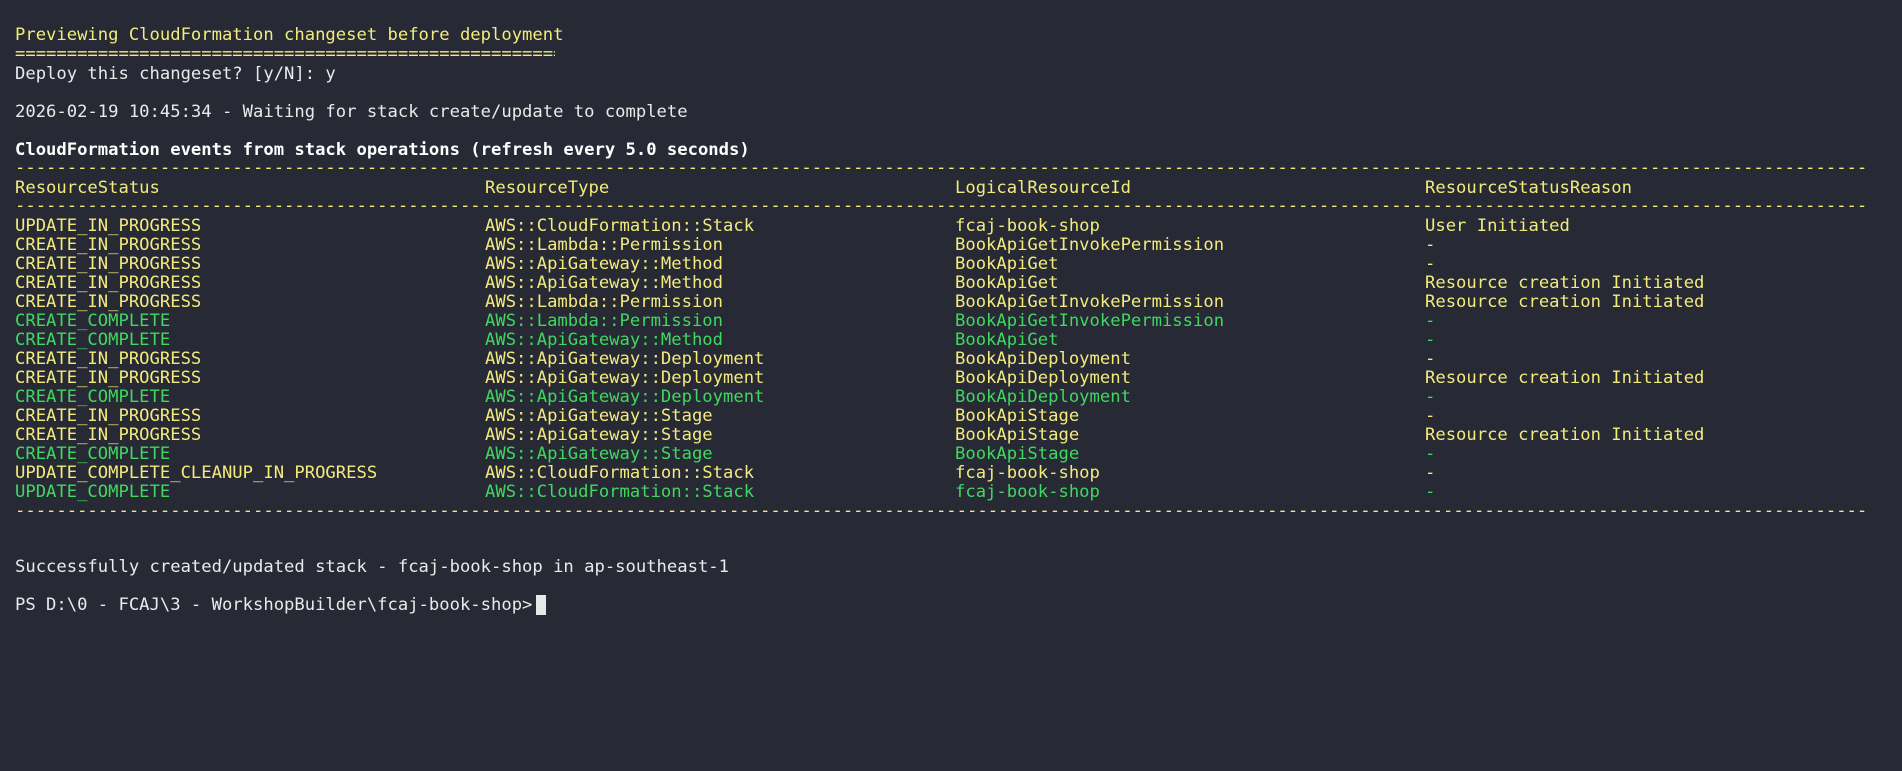 This screenshot has height=771, width=1902. I want to click on text-cursor, so click(541, 605).